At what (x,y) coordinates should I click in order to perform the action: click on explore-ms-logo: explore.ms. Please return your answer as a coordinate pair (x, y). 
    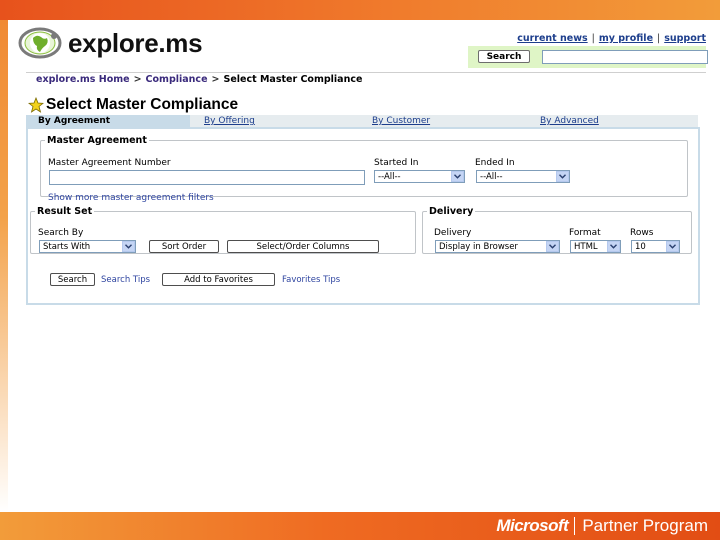
    Looking at the image, I should click on (110, 43).